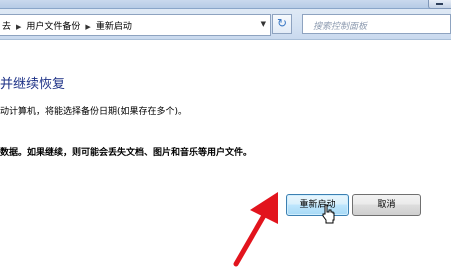  What do you see at coordinates (255, 229) in the screenshot?
I see `red-arrow-annotation` at bounding box center [255, 229].